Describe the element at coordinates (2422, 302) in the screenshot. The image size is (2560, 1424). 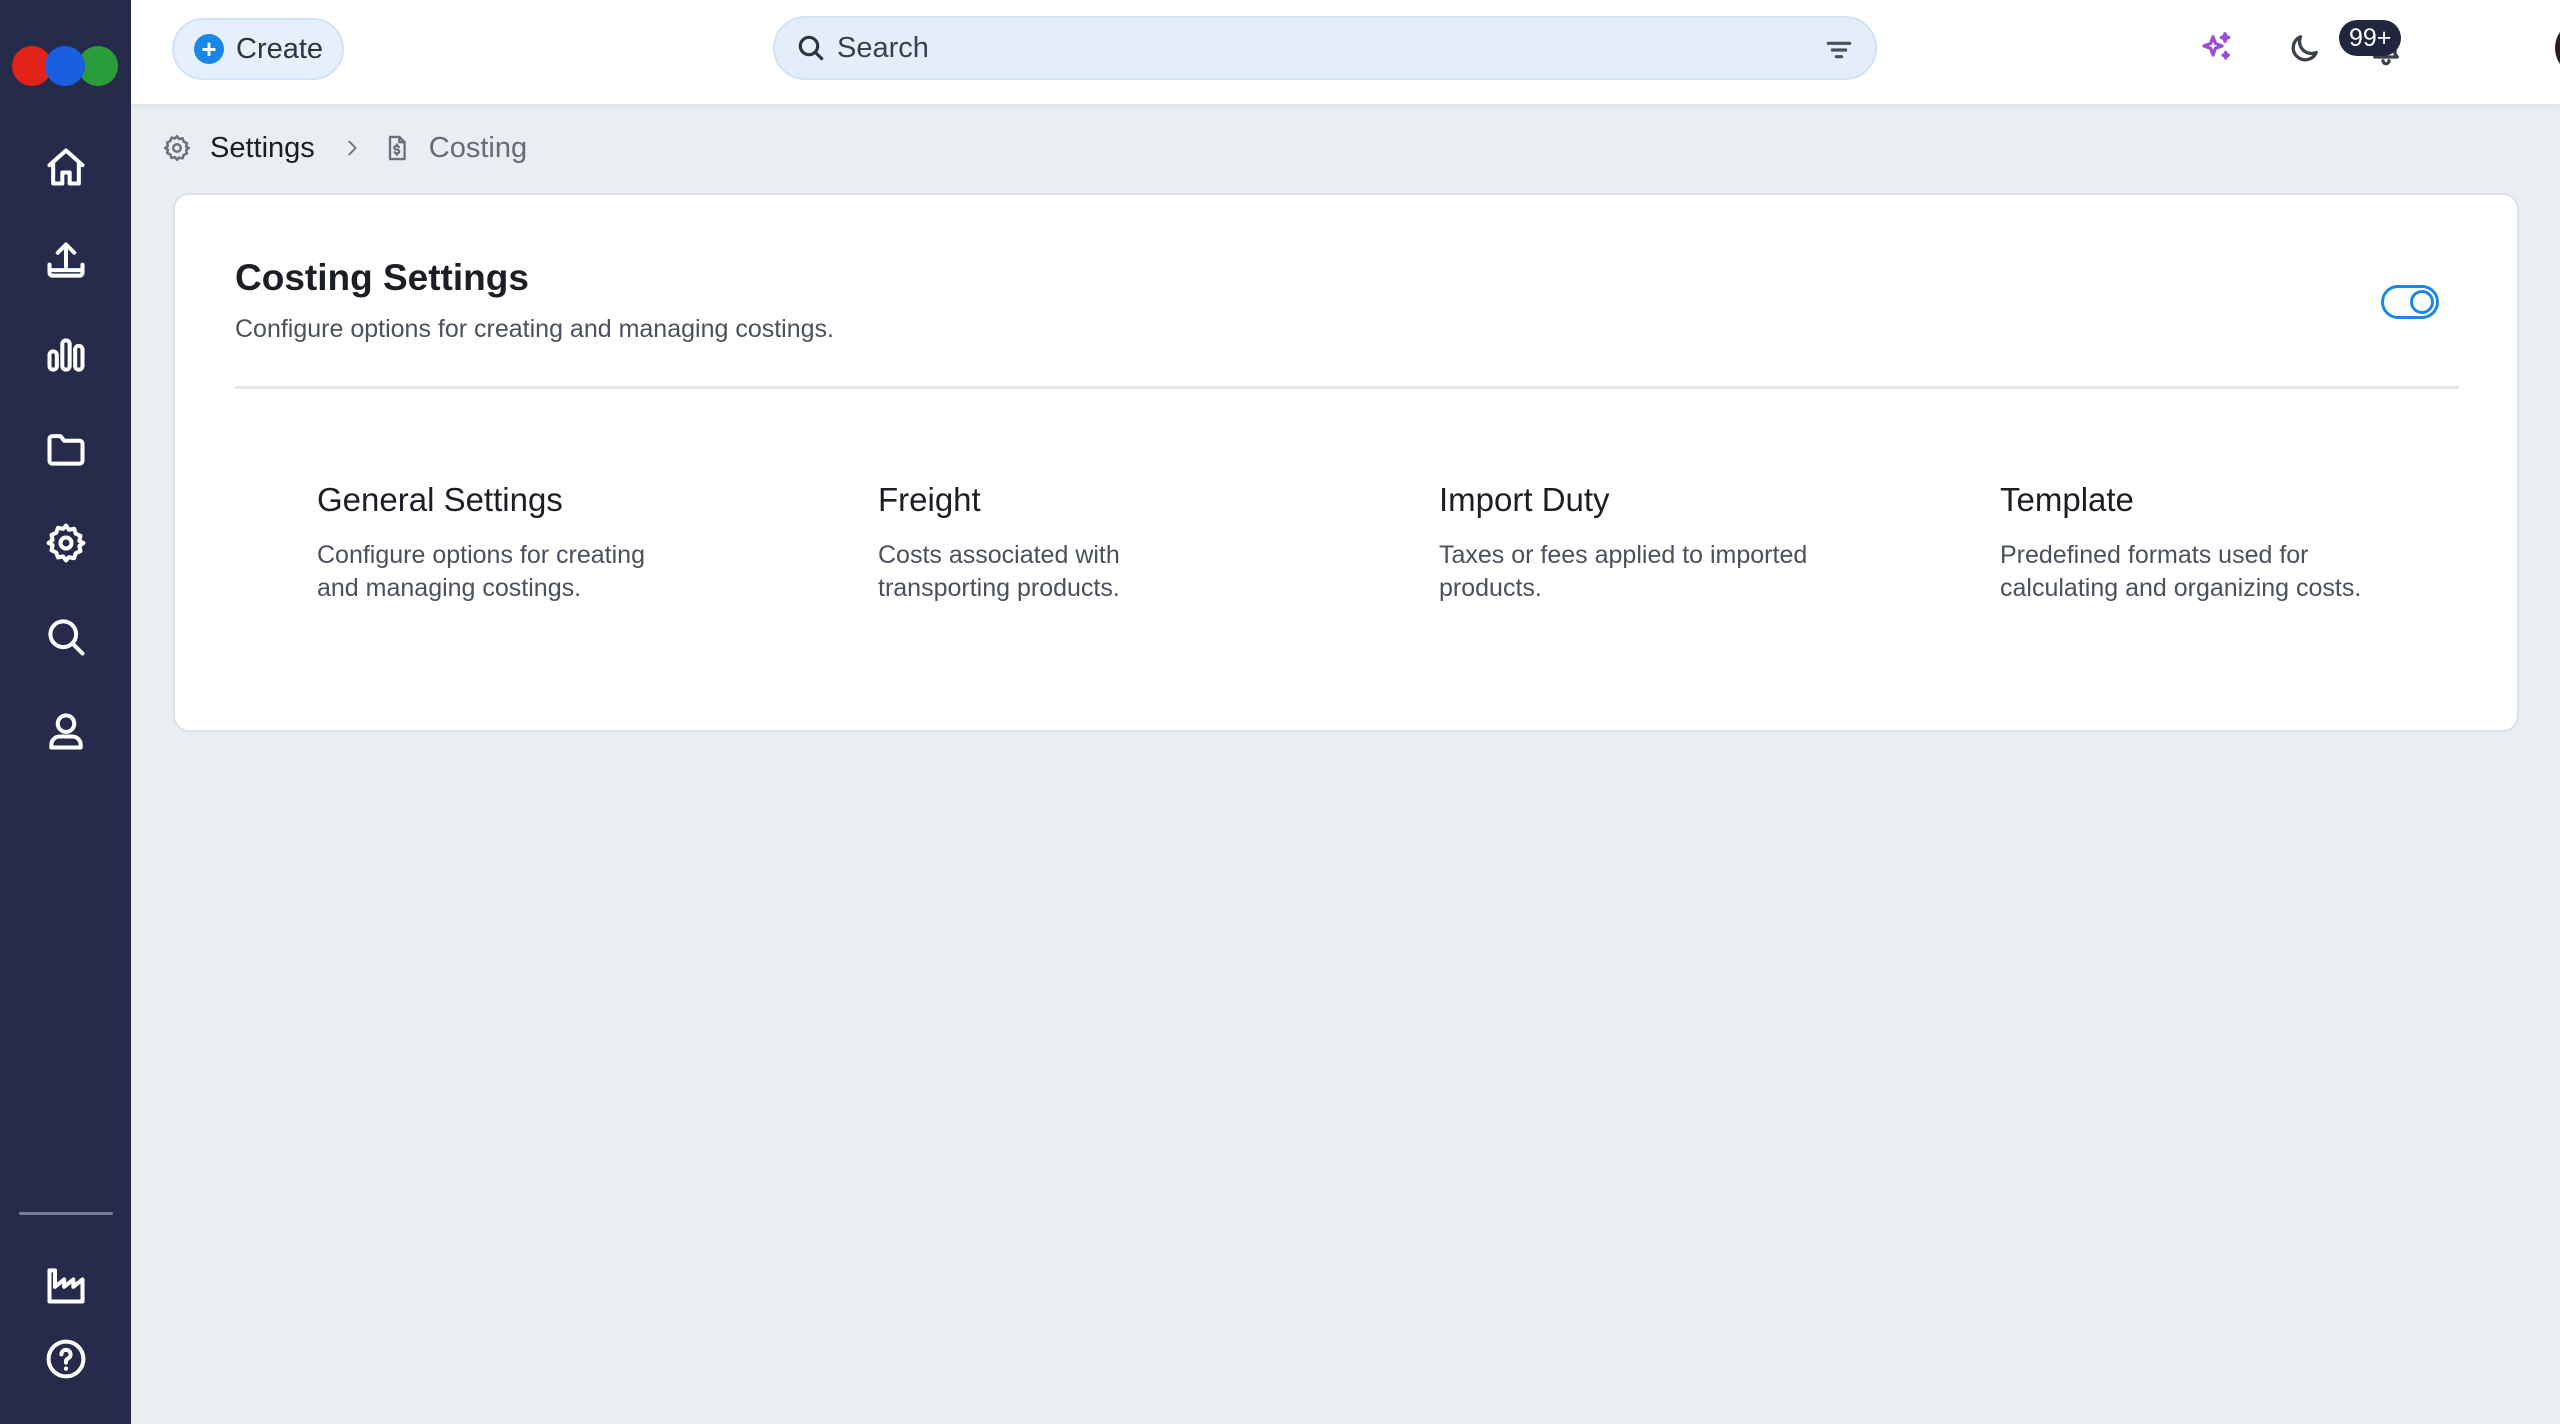
I see `toggle-knob` at that location.